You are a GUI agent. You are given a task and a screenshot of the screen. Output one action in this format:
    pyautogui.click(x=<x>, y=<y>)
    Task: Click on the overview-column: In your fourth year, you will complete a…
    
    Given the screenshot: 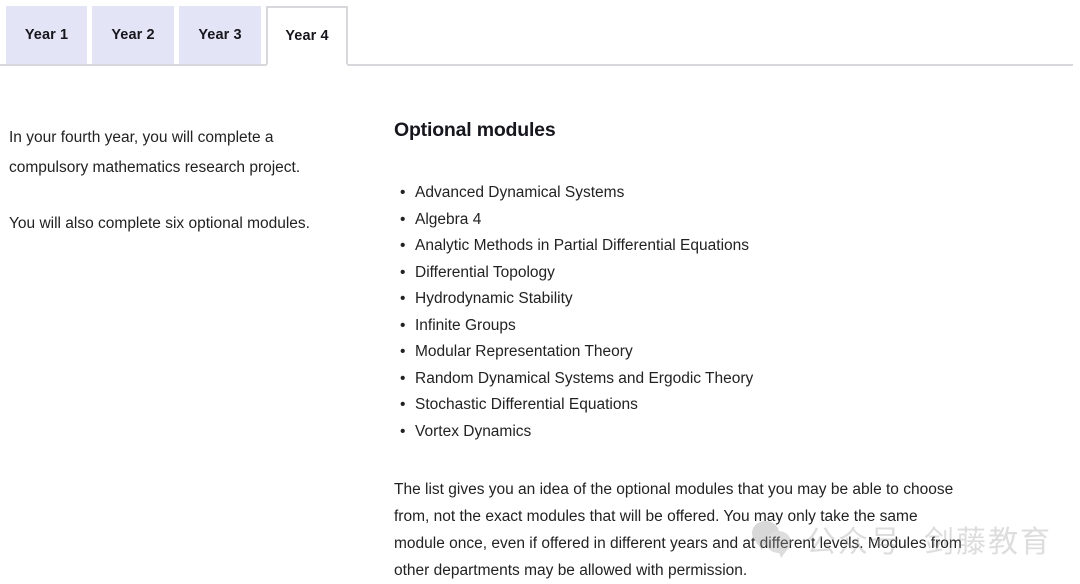 What is the action you would take?
    pyautogui.click(x=181, y=194)
    